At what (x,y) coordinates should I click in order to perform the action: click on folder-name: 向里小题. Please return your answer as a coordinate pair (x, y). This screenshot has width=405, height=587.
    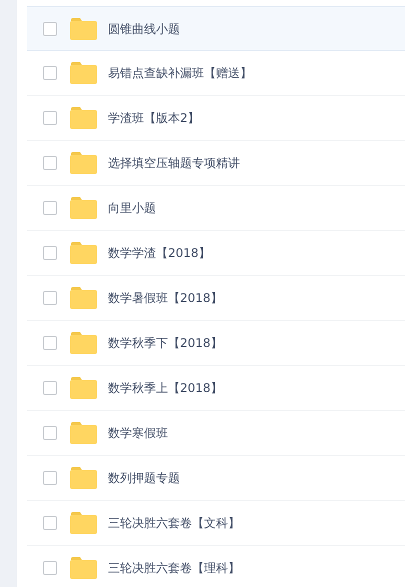
    Looking at the image, I should click on (132, 208).